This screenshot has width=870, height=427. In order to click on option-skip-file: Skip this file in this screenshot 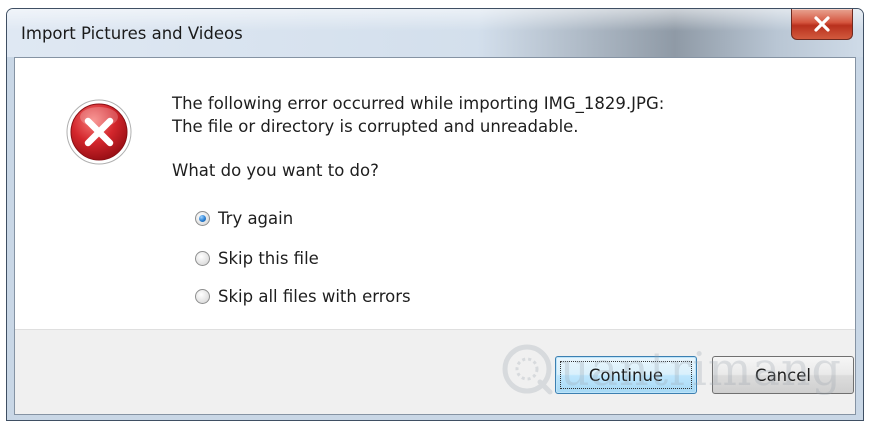, I will do `click(257, 258)`.